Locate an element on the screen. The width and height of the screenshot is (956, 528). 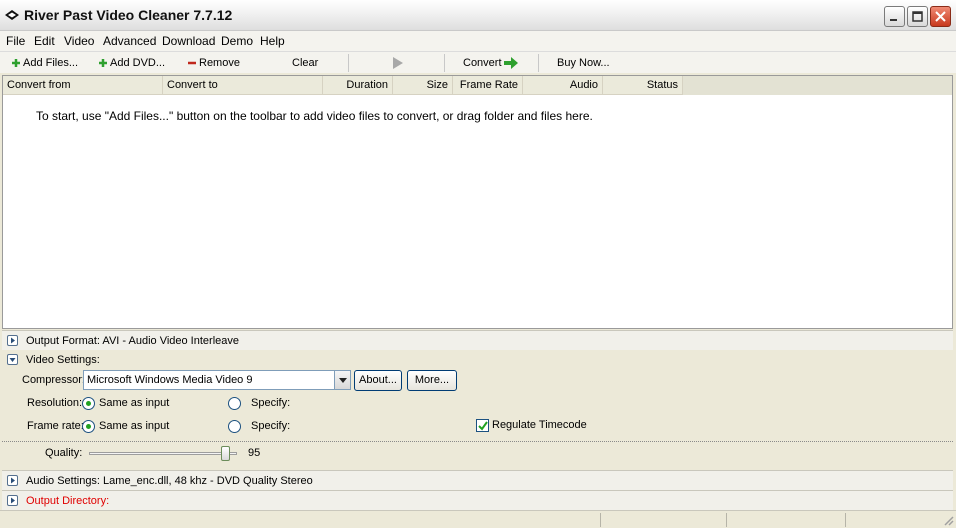
play-icon is located at coordinates (398, 63).